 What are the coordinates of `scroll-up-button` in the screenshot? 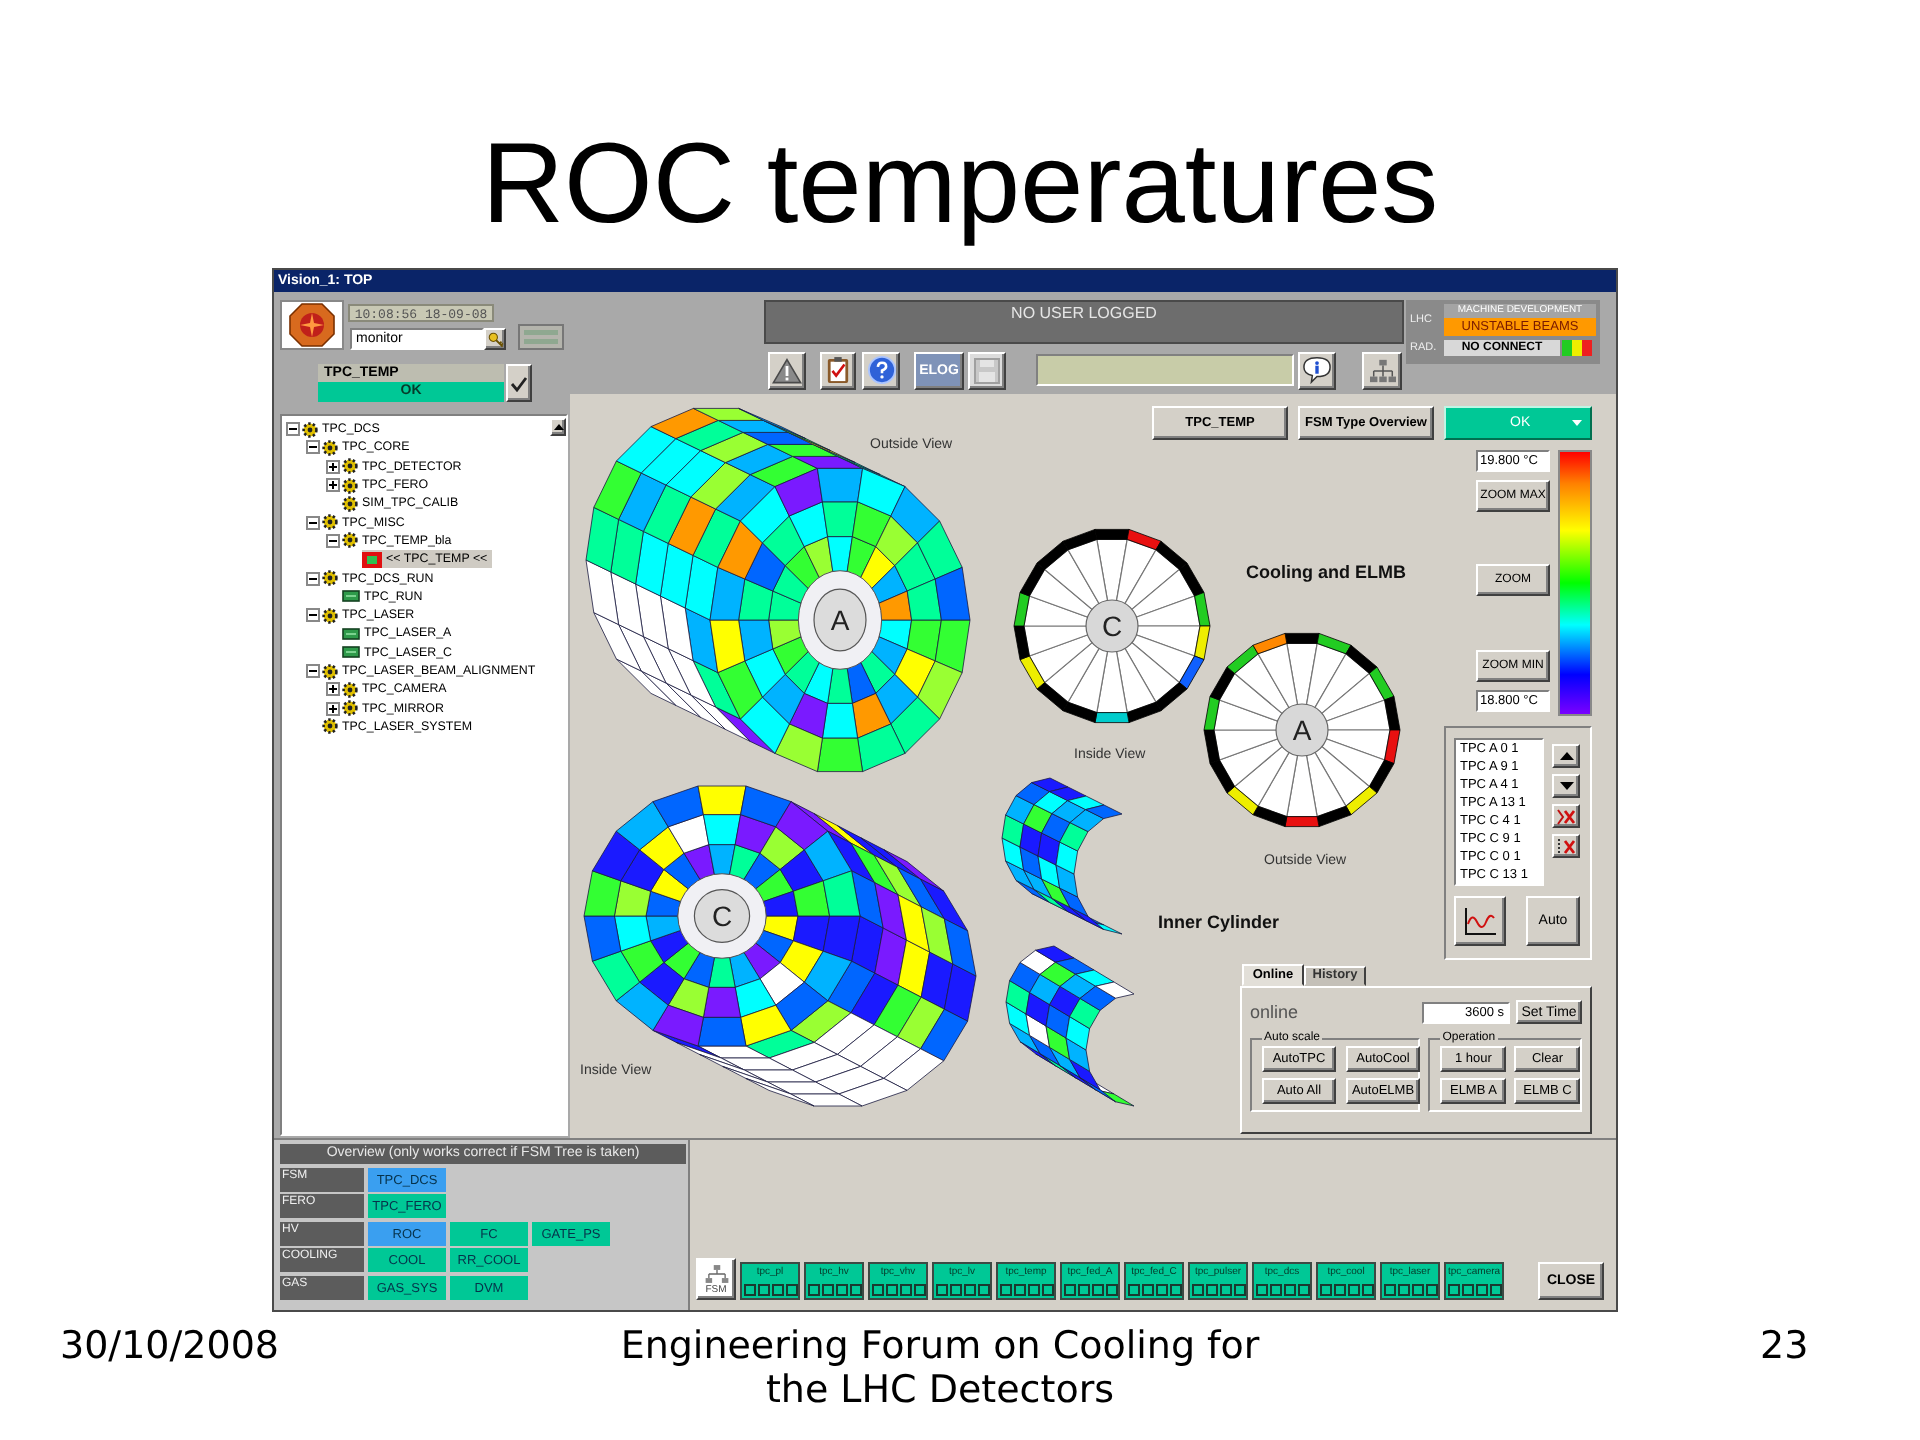 It's located at (558, 427).